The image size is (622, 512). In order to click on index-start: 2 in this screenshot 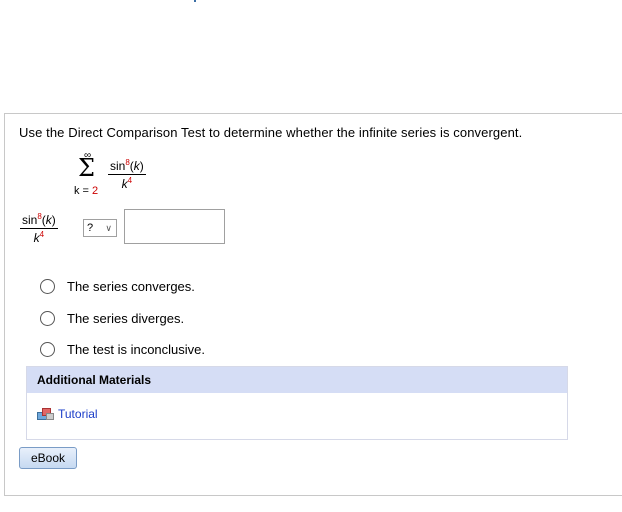, I will do `click(95, 191)`.